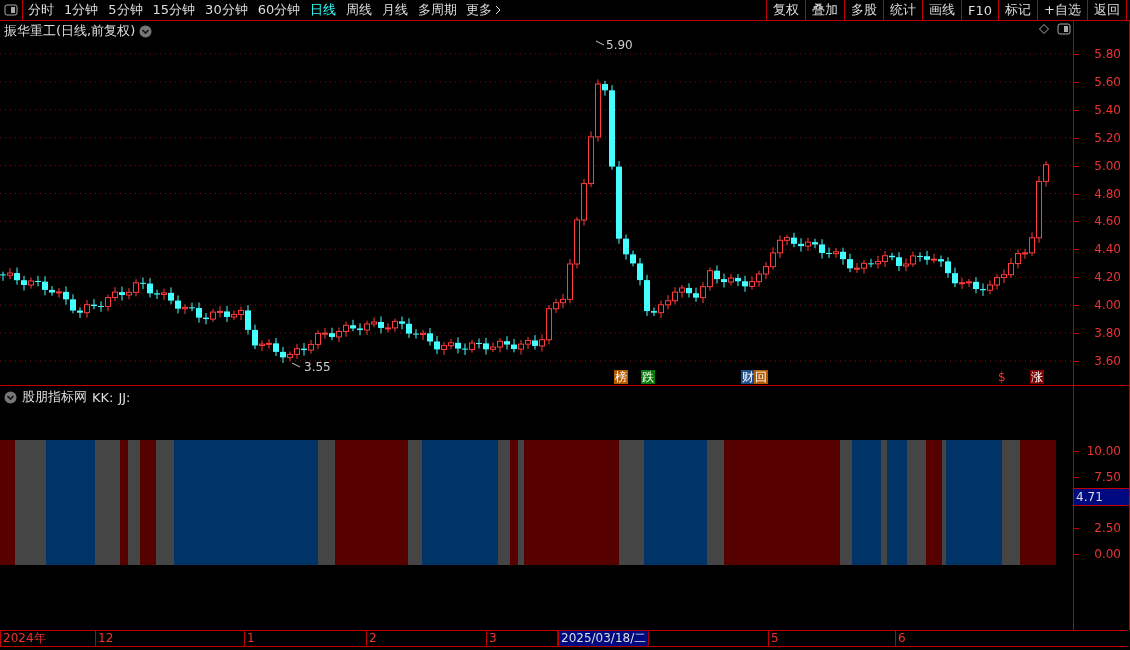  I want to click on indicator-axis-label: 2.50, so click(1107, 528).